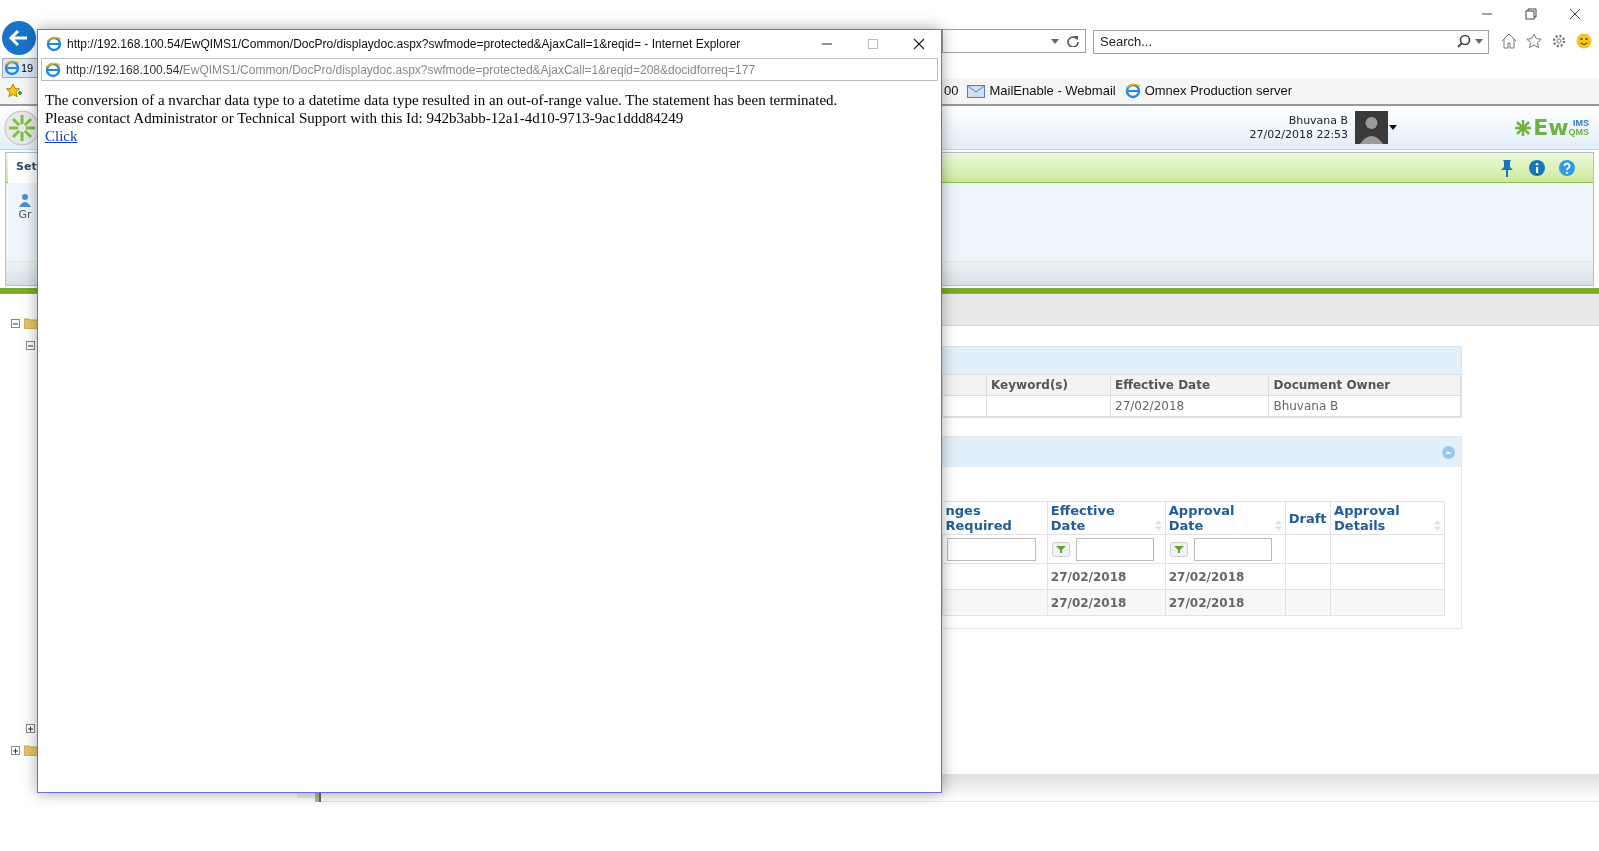 Image resolution: width=1599 pixels, height=851 pixels. What do you see at coordinates (1048, 385) in the screenshot?
I see `column-header: Keyword(s)` at bounding box center [1048, 385].